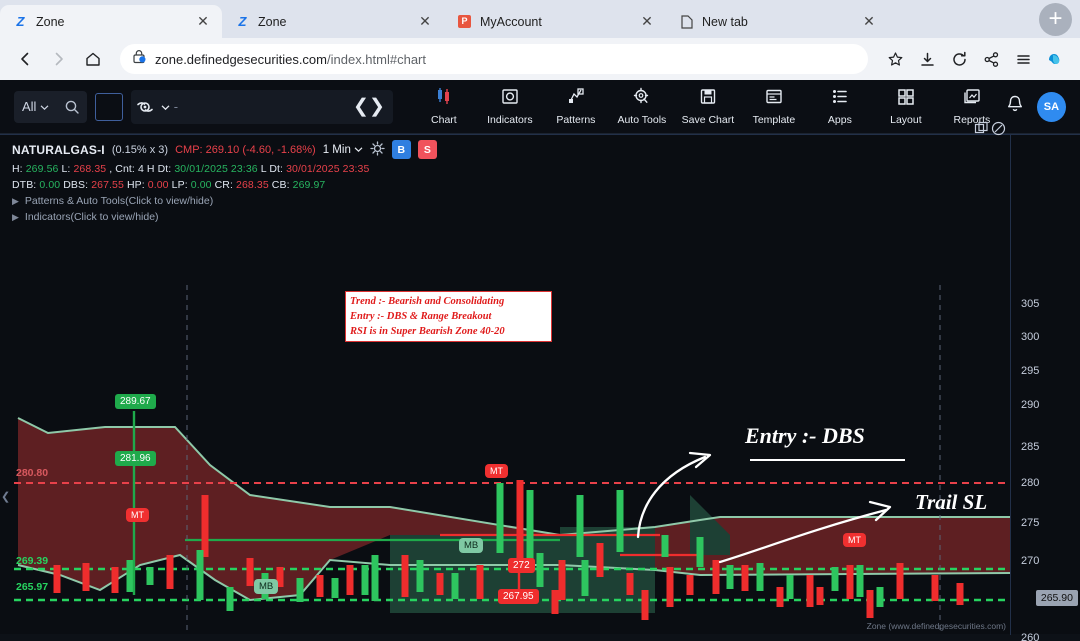 The image size is (1080, 641). Describe the element at coordinates (427, 301) in the screenshot. I see `note-line-1: Trend :- Bearish and Consolidating` at that location.